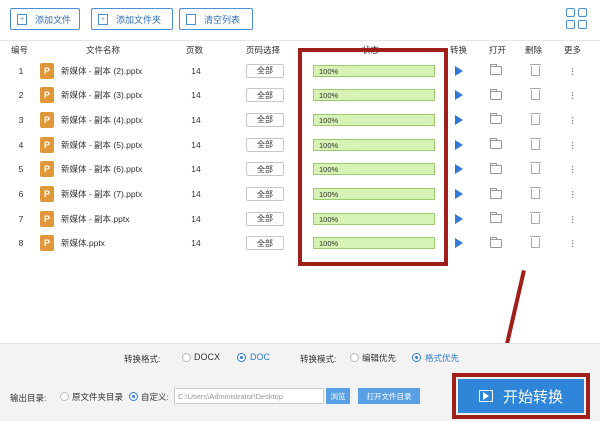 The image size is (600, 421). What do you see at coordinates (102, 169) in the screenshot?
I see `row-filename: 新媒体 - 副本 (6).pptx` at bounding box center [102, 169].